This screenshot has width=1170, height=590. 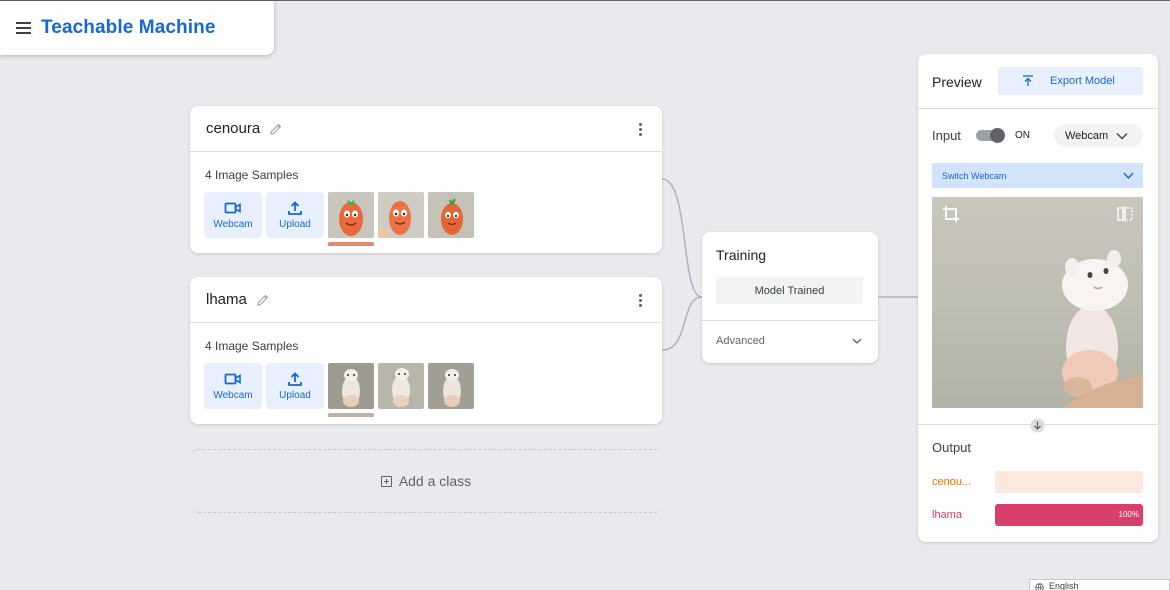 I want to click on model-trained-button: Model Trained, so click(x=789, y=290).